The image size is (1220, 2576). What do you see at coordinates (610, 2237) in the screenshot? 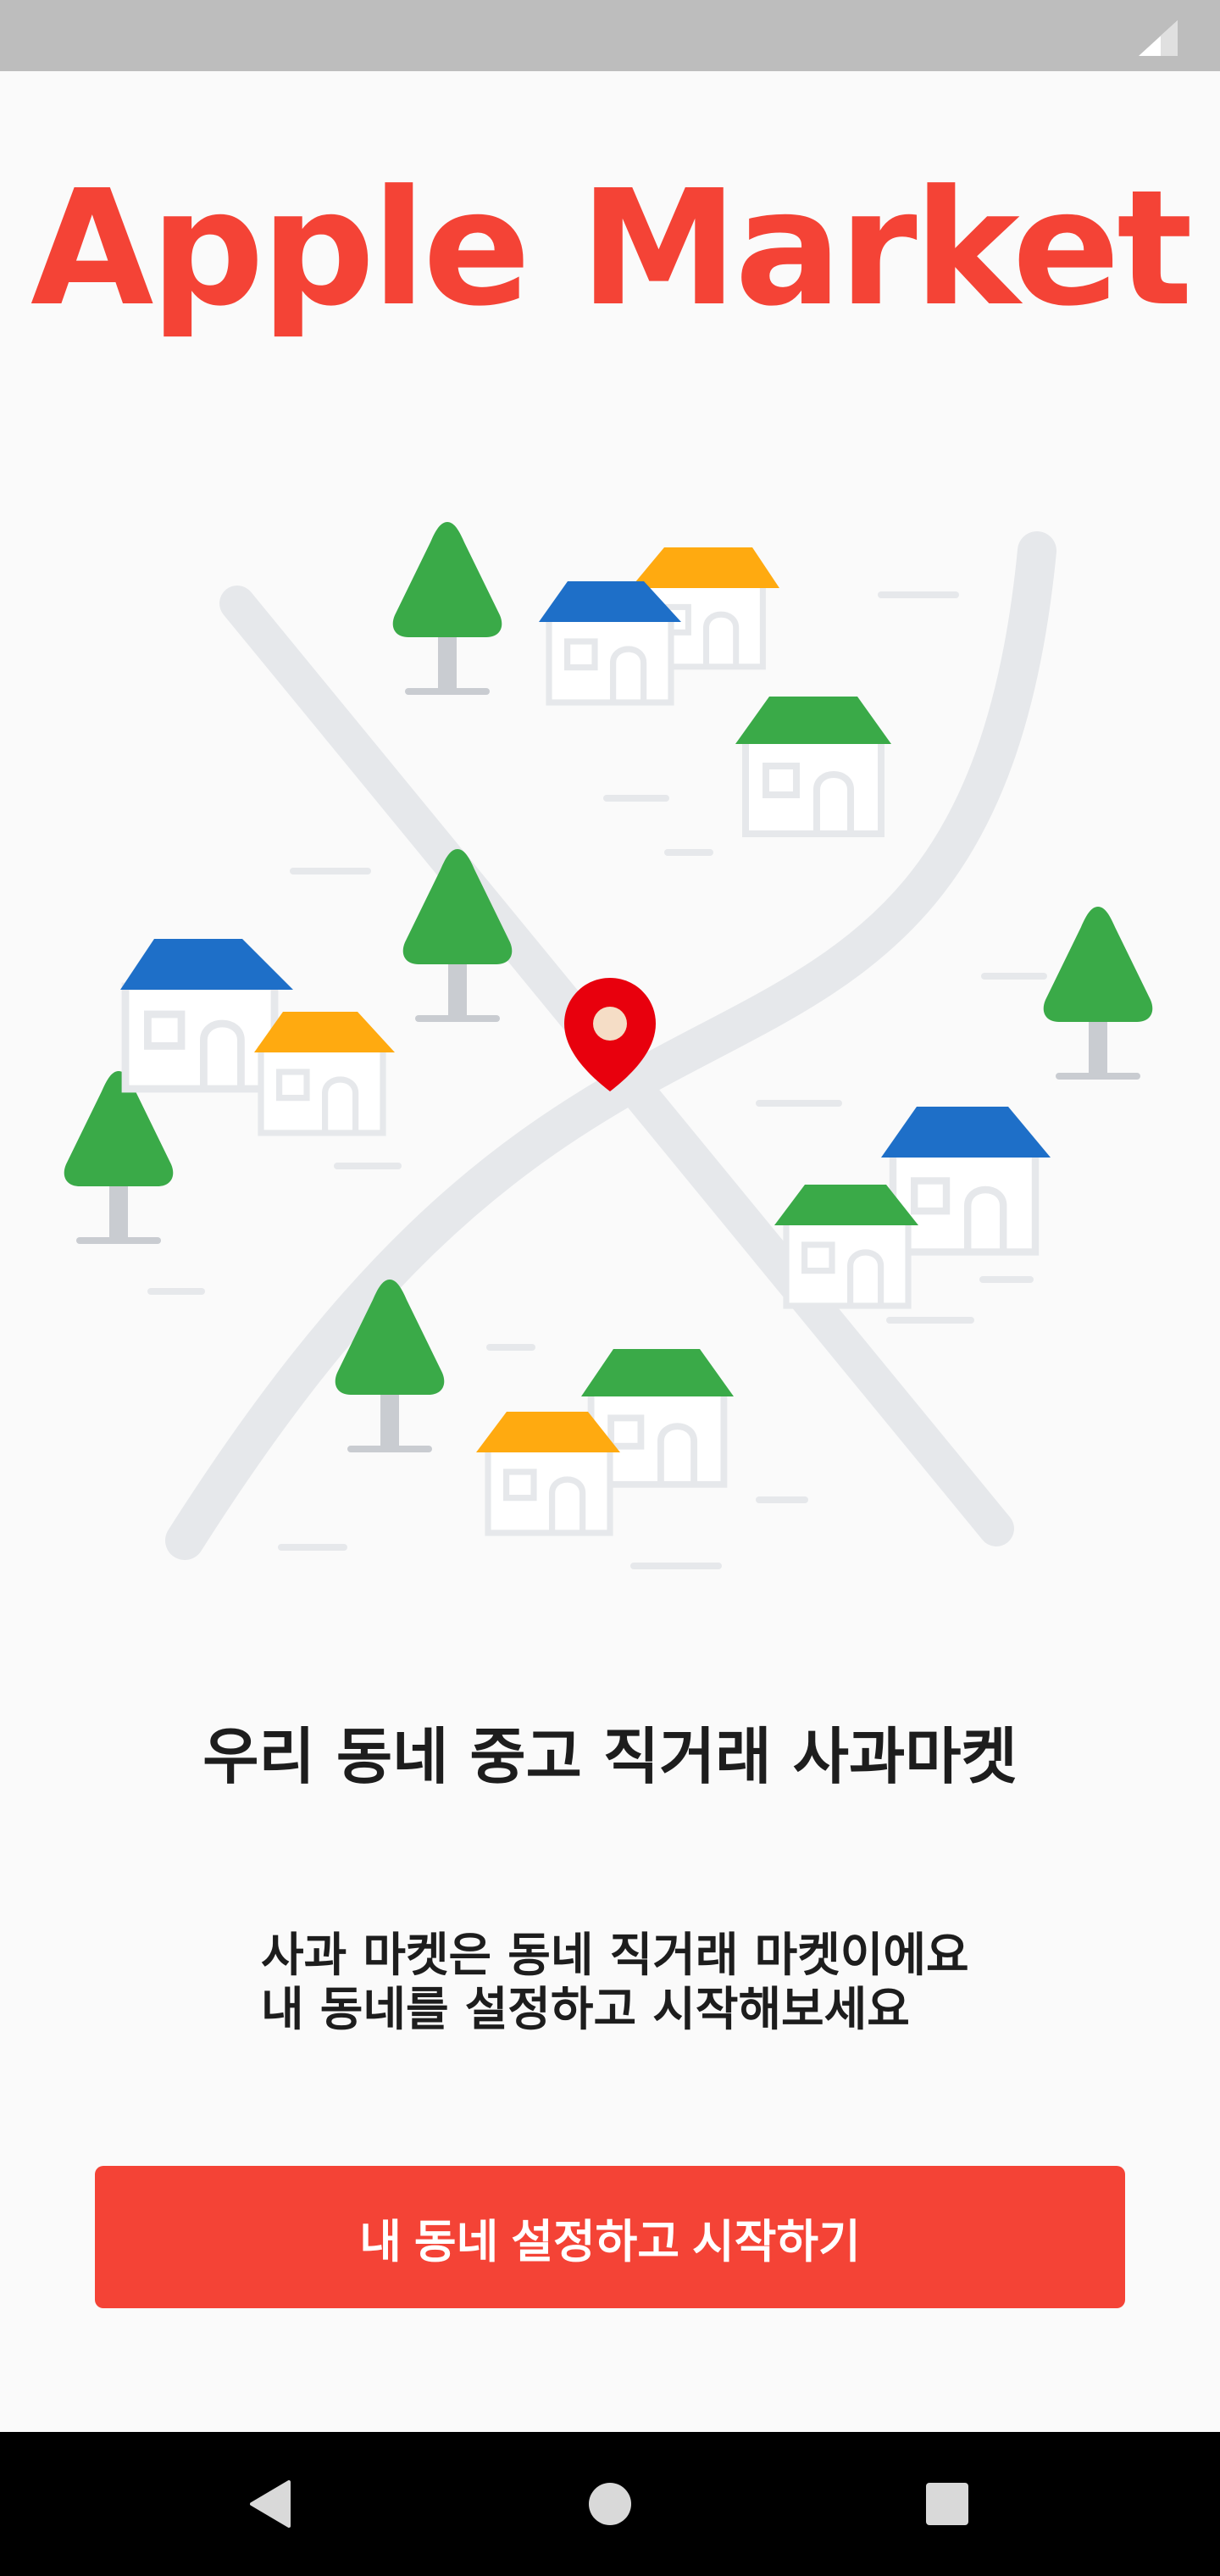
I see `set-neighborhood-button: 내 동네 설정하고 시작하기` at bounding box center [610, 2237].